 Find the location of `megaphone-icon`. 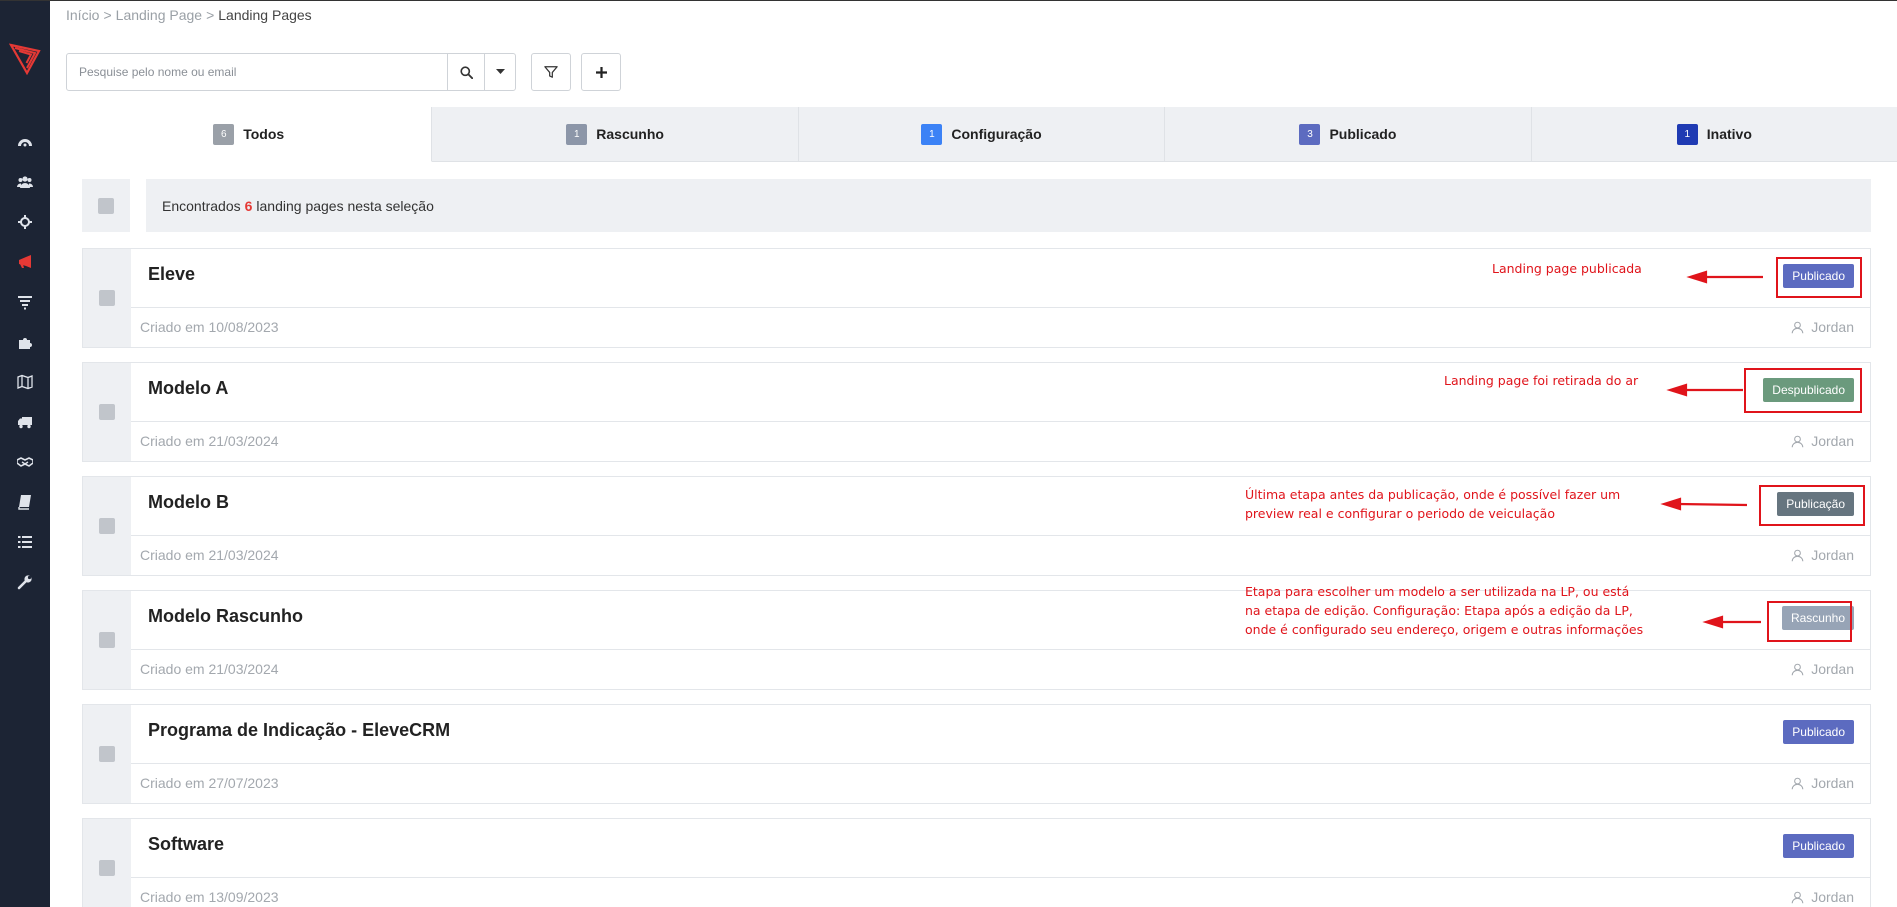

megaphone-icon is located at coordinates (25, 262).